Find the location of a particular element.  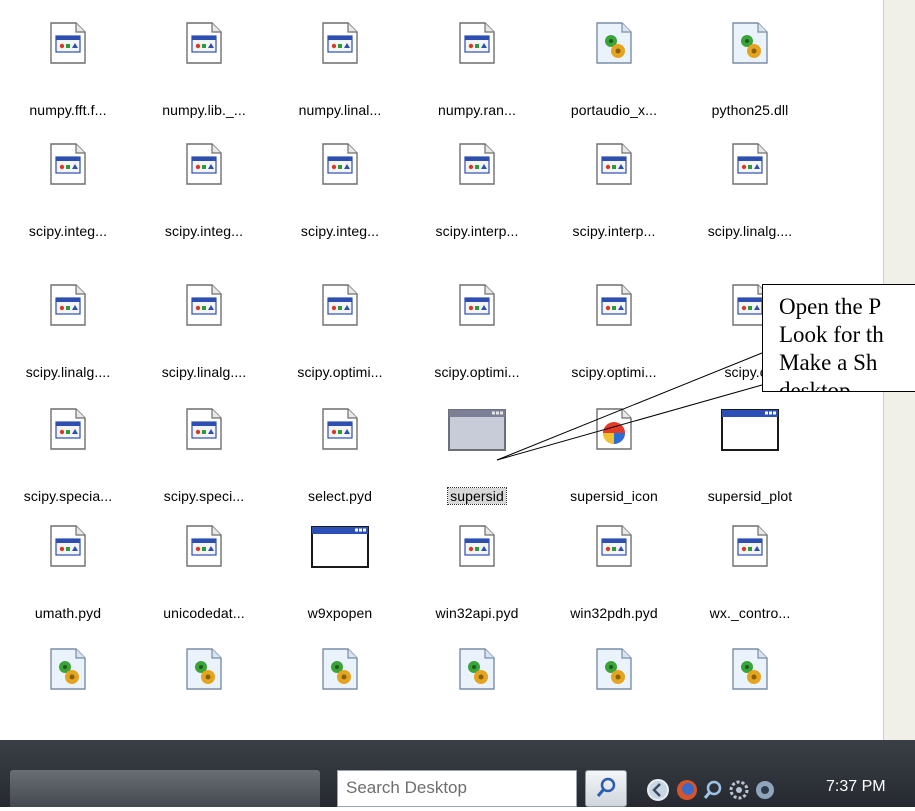

search-desktop-input: Search Desktop is located at coordinates (457, 788).